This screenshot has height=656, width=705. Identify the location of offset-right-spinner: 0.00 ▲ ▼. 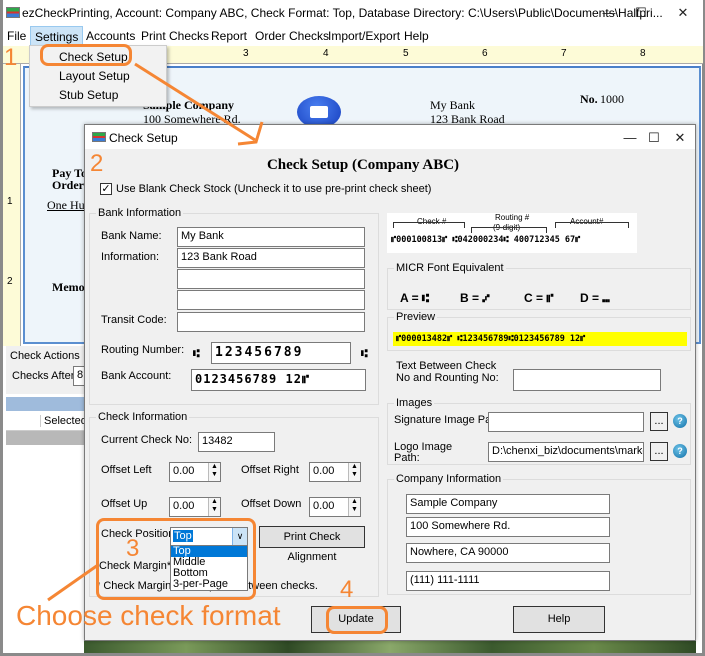
(335, 472).